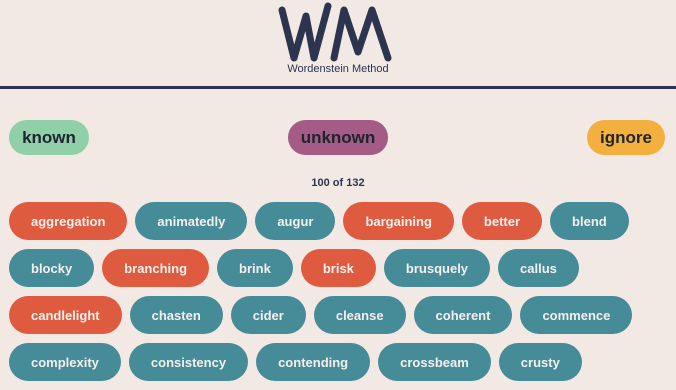  Describe the element at coordinates (338, 87) in the screenshot. I see `header-divider` at that location.